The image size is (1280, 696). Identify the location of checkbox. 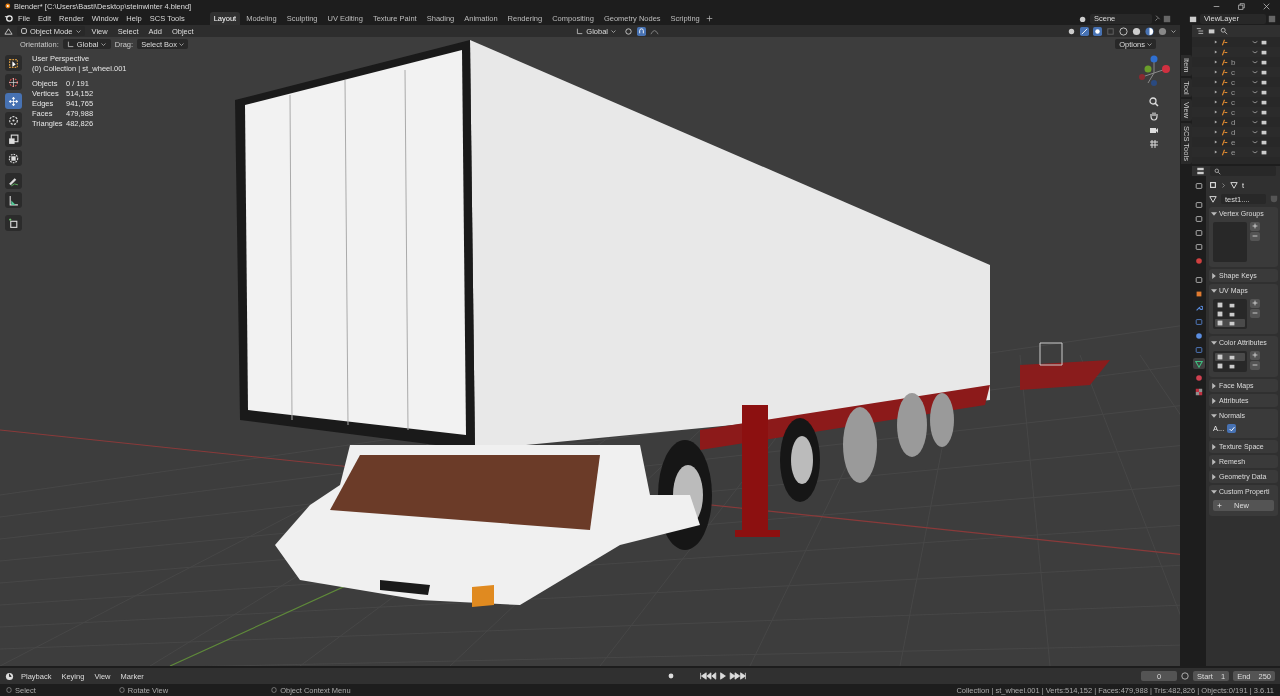
(1232, 428).